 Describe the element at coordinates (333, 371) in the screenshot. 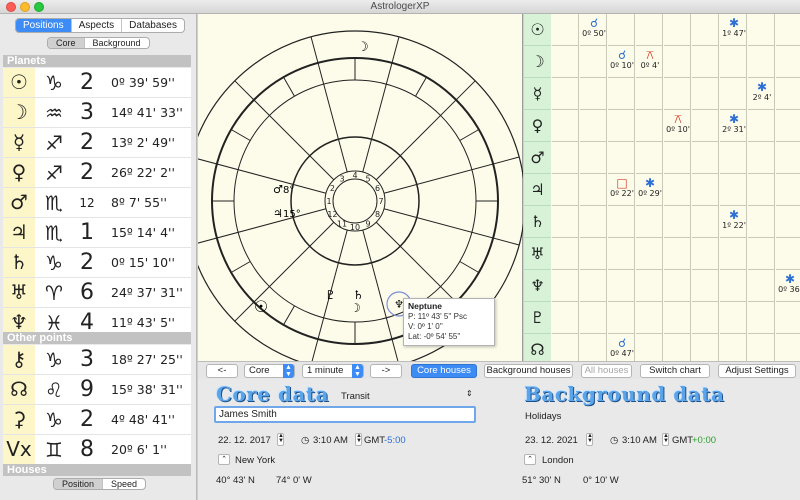

I see `step-select: 1 minute ▲ ▼` at that location.